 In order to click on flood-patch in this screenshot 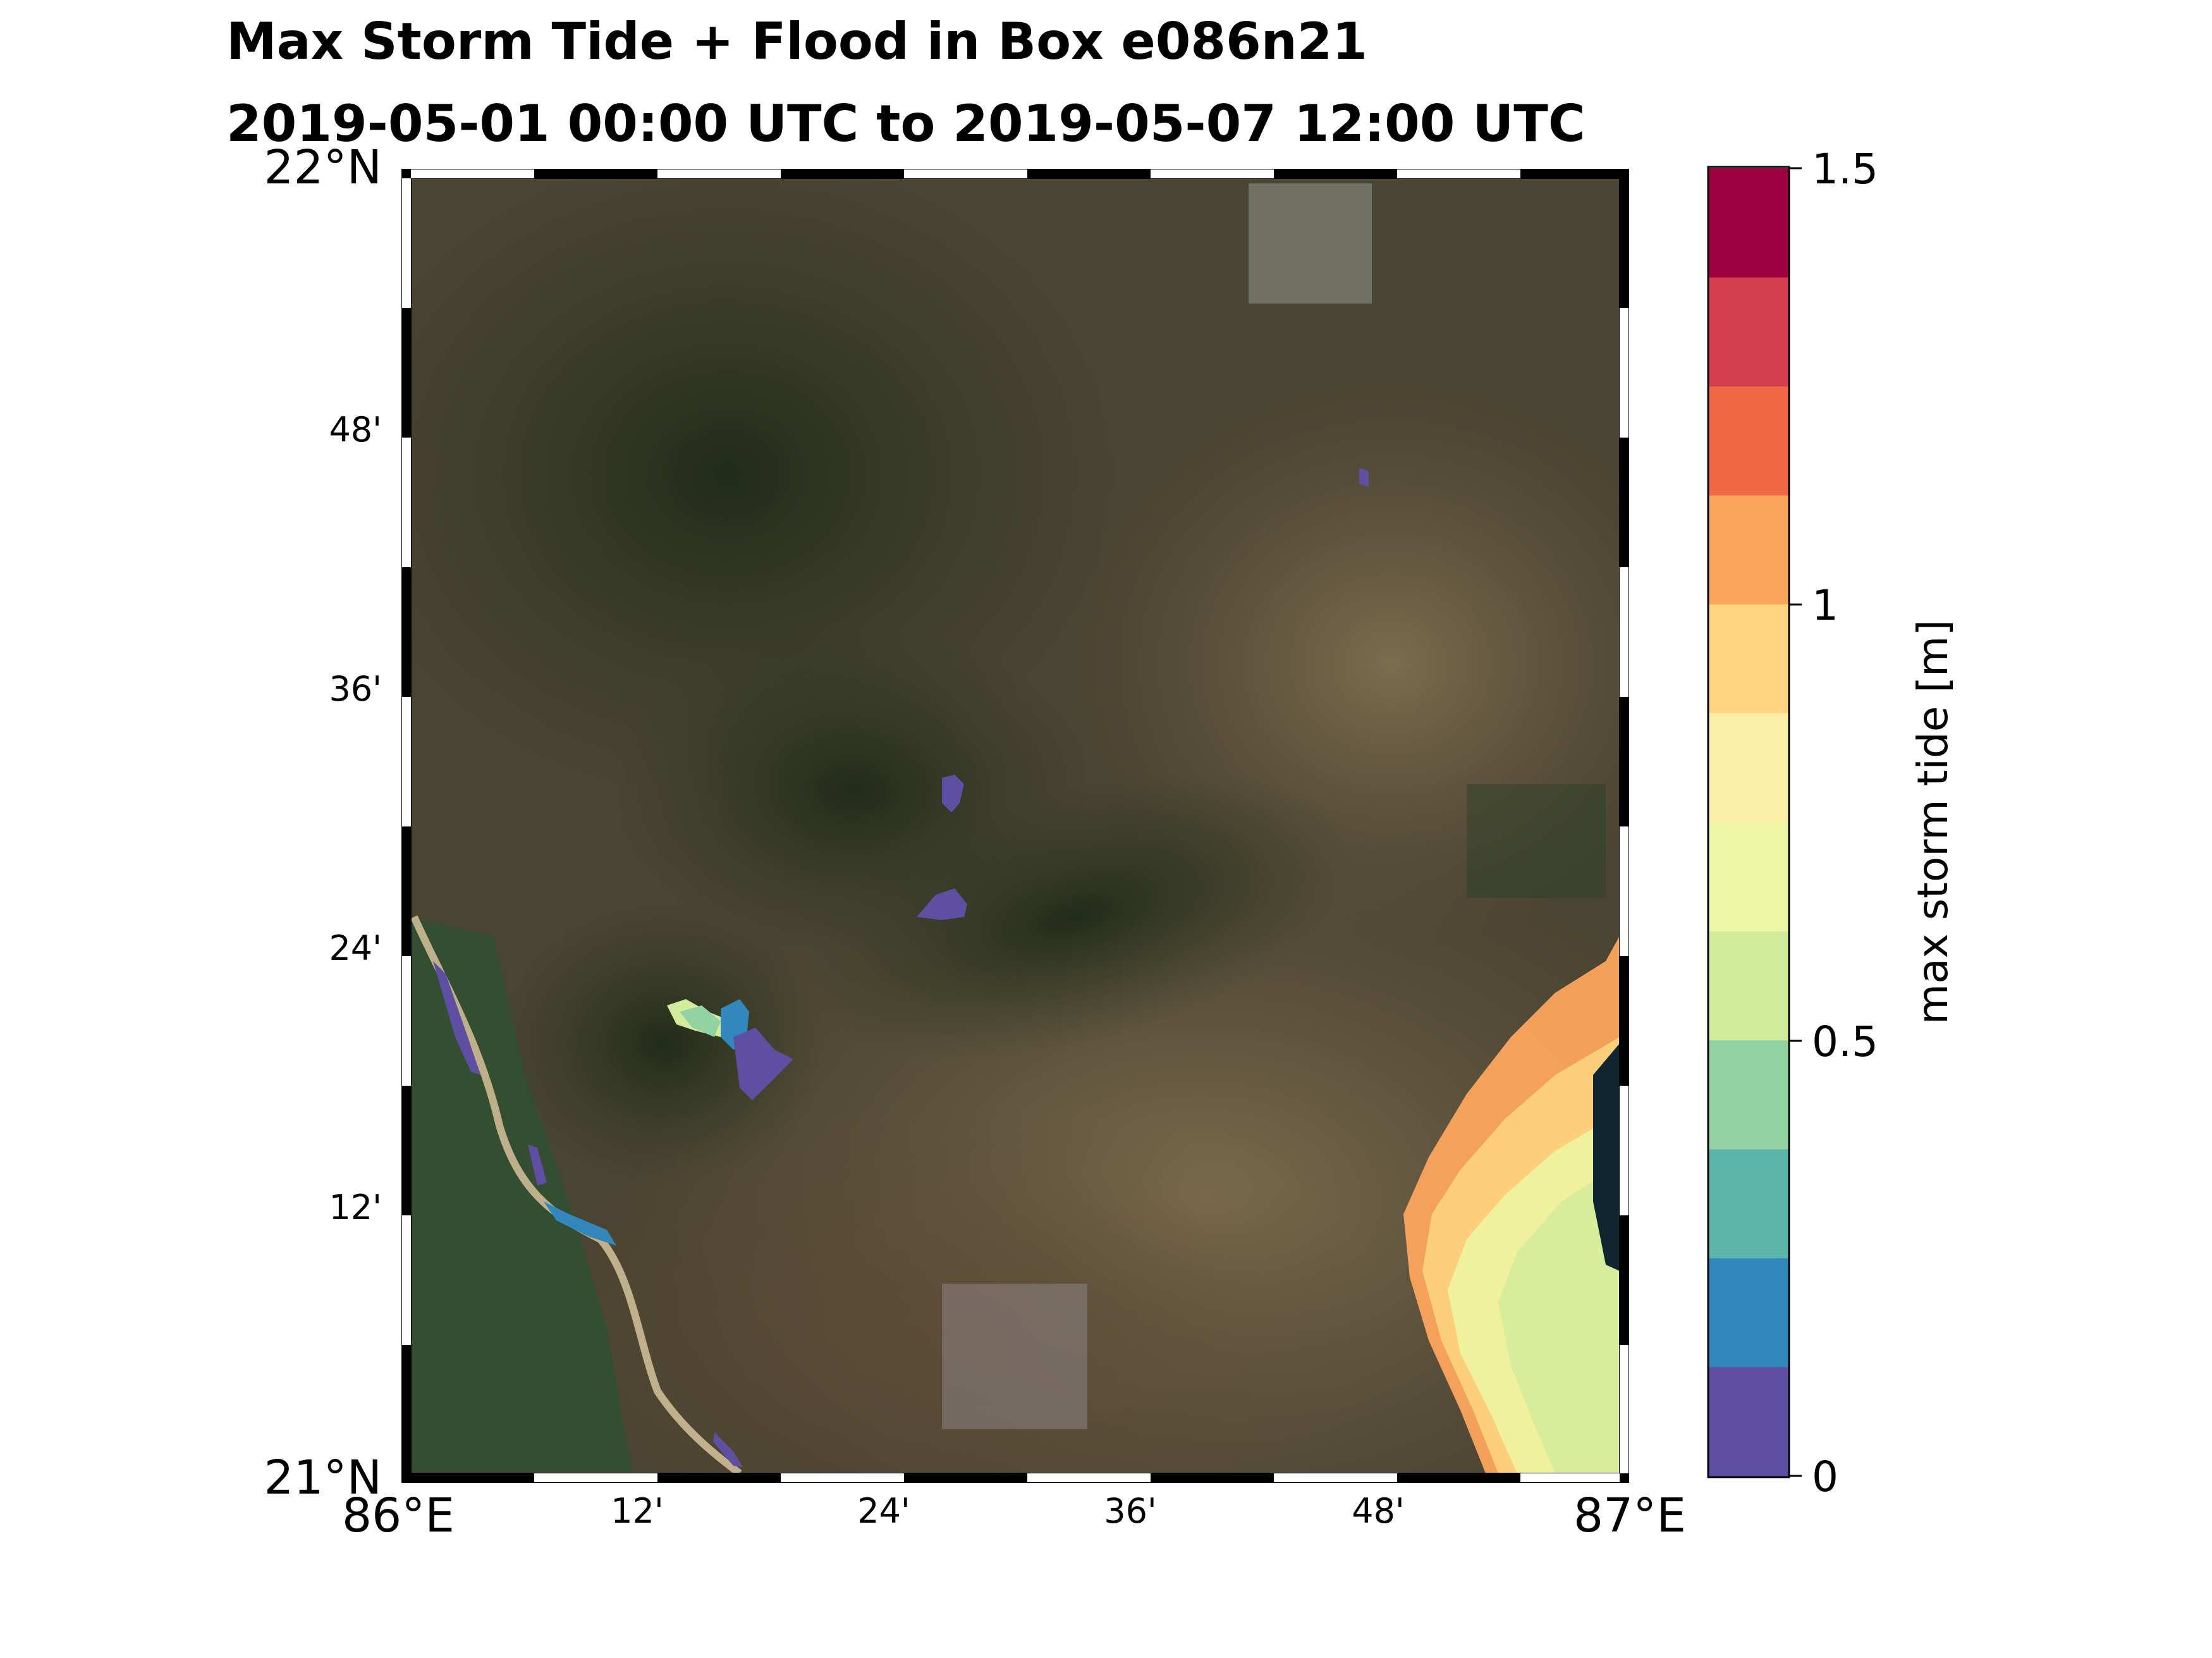, I will do `click(1364, 477)`.